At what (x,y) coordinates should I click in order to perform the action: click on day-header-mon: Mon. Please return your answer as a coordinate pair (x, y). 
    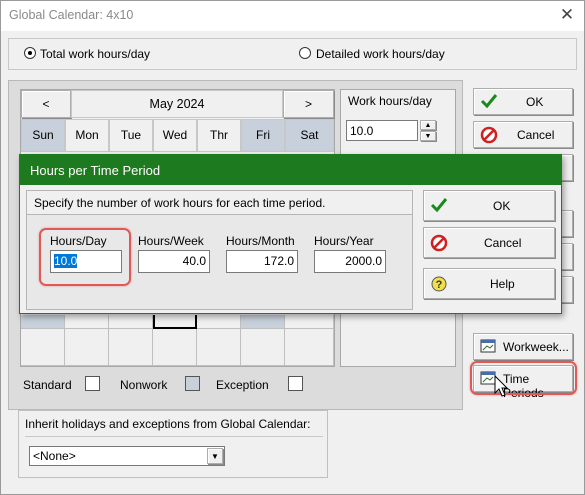
    Looking at the image, I should click on (87, 135).